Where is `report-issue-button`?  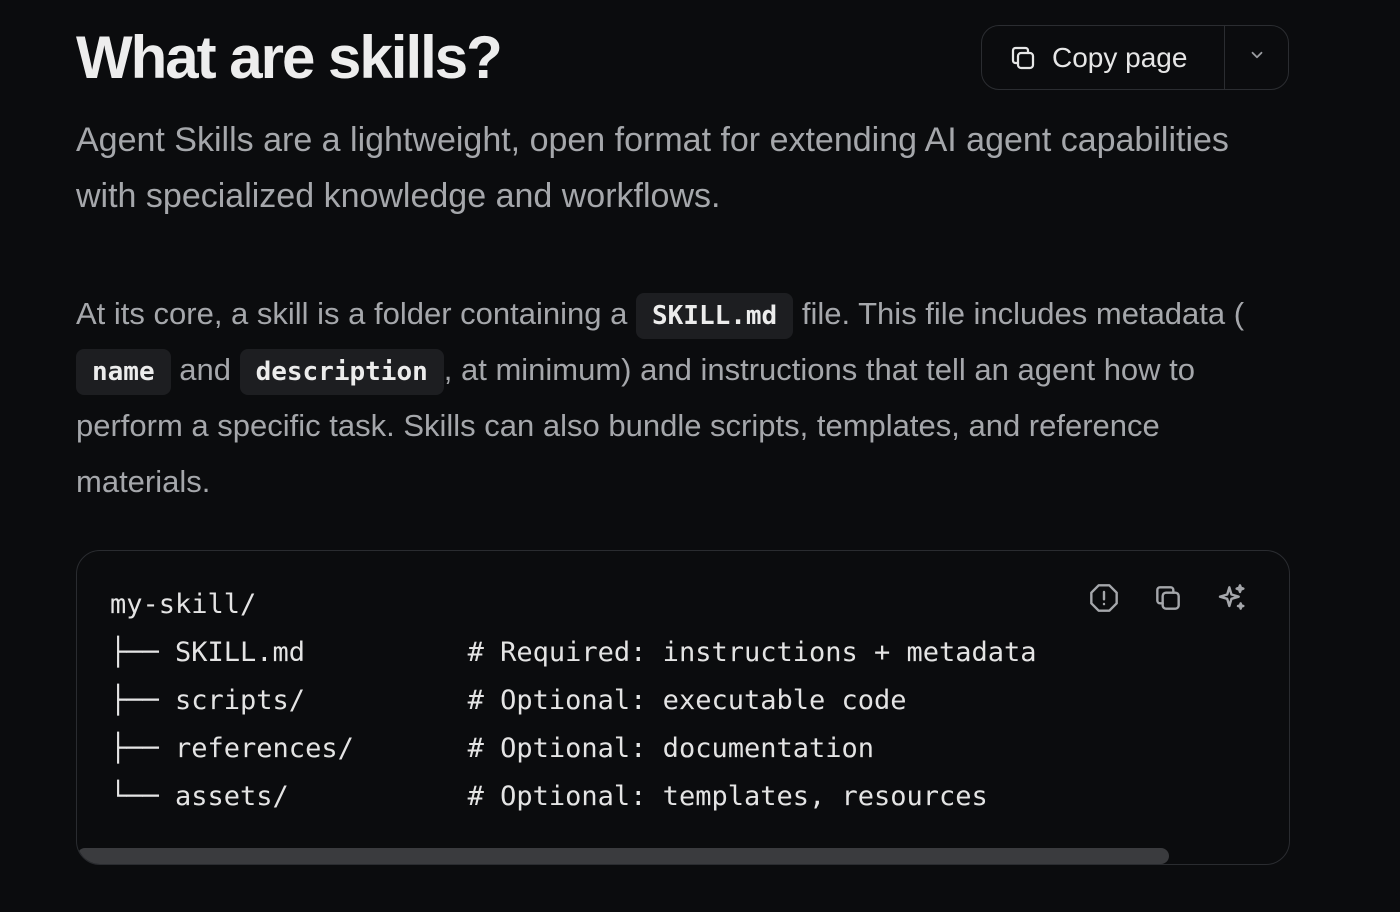
report-issue-button is located at coordinates (1104, 600).